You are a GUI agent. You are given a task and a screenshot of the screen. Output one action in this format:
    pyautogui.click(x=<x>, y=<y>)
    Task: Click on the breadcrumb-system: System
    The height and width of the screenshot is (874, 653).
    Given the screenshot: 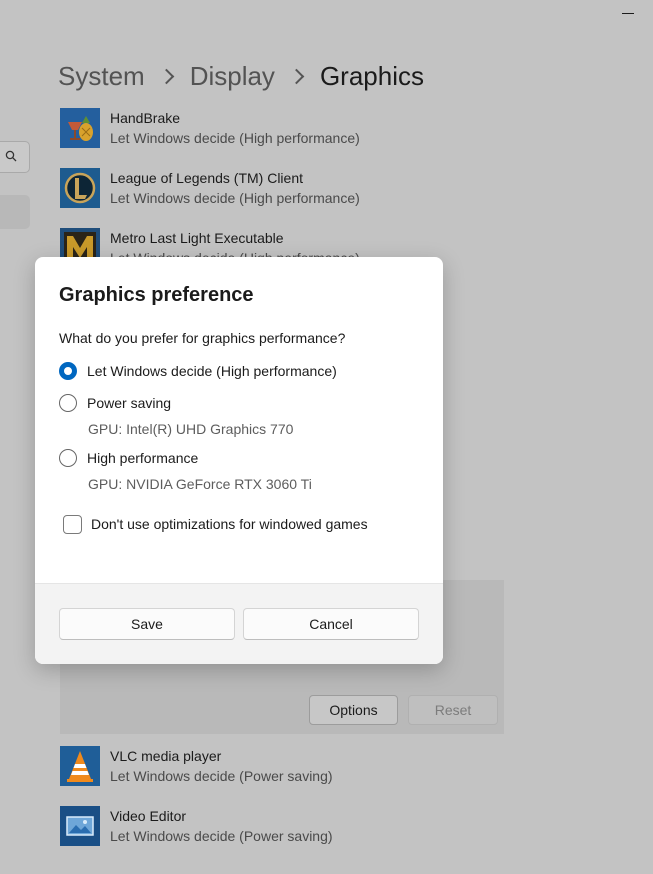 What is the action you would take?
    pyautogui.click(x=101, y=76)
    